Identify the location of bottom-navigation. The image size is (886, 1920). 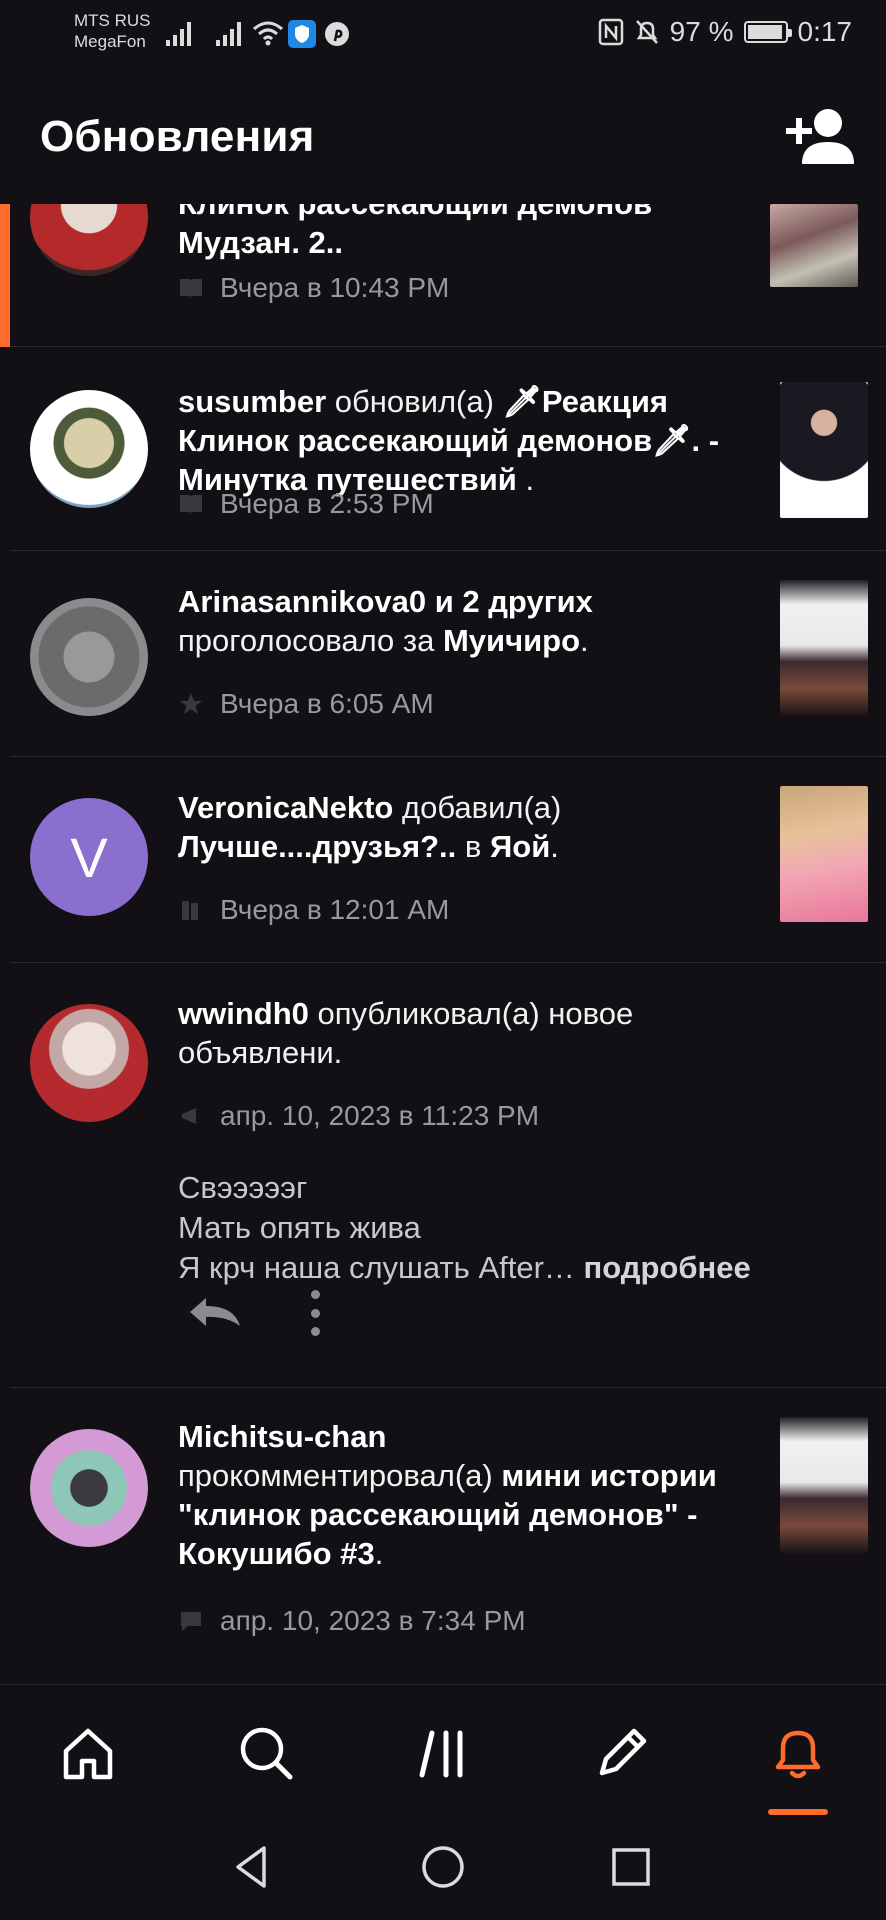
(443, 1752).